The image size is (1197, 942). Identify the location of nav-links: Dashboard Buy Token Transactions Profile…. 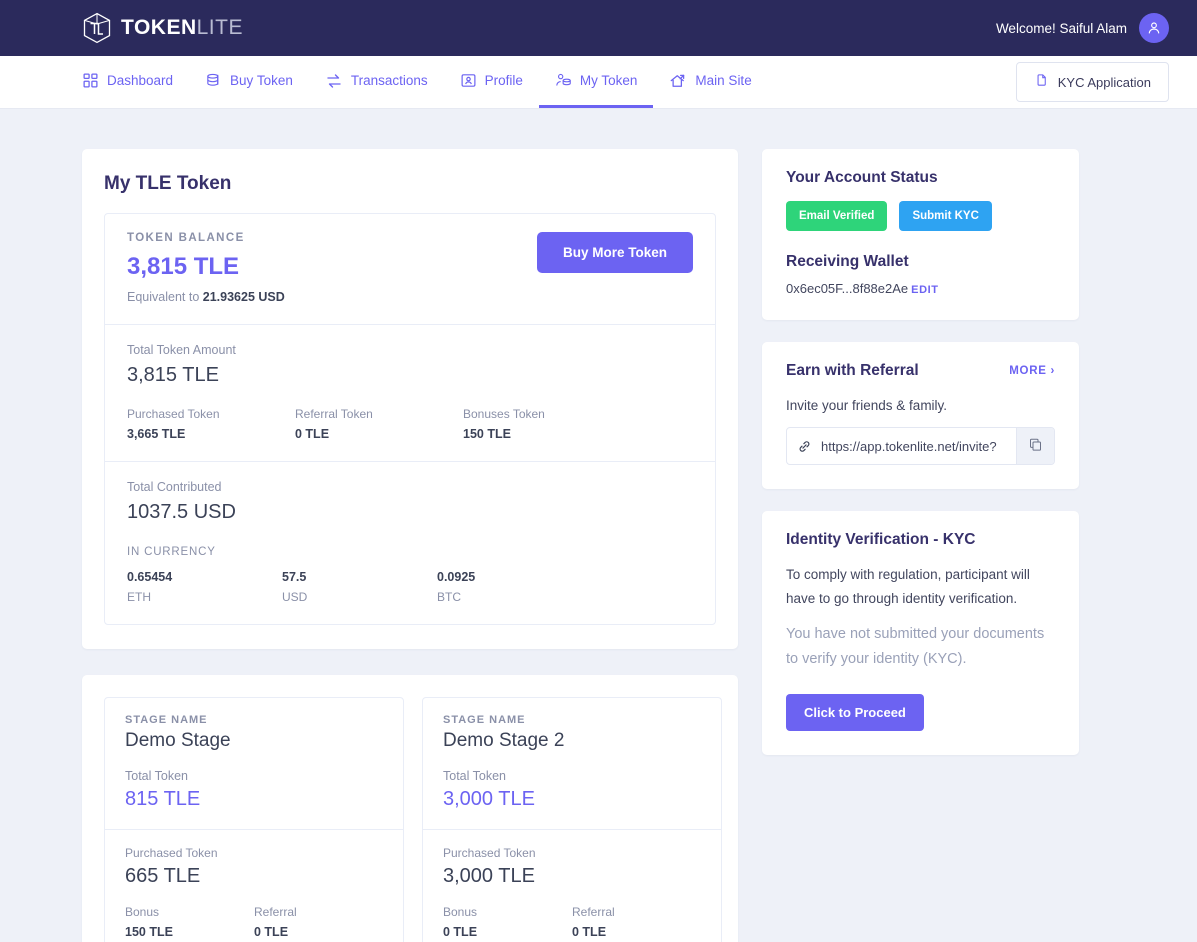
(425, 82).